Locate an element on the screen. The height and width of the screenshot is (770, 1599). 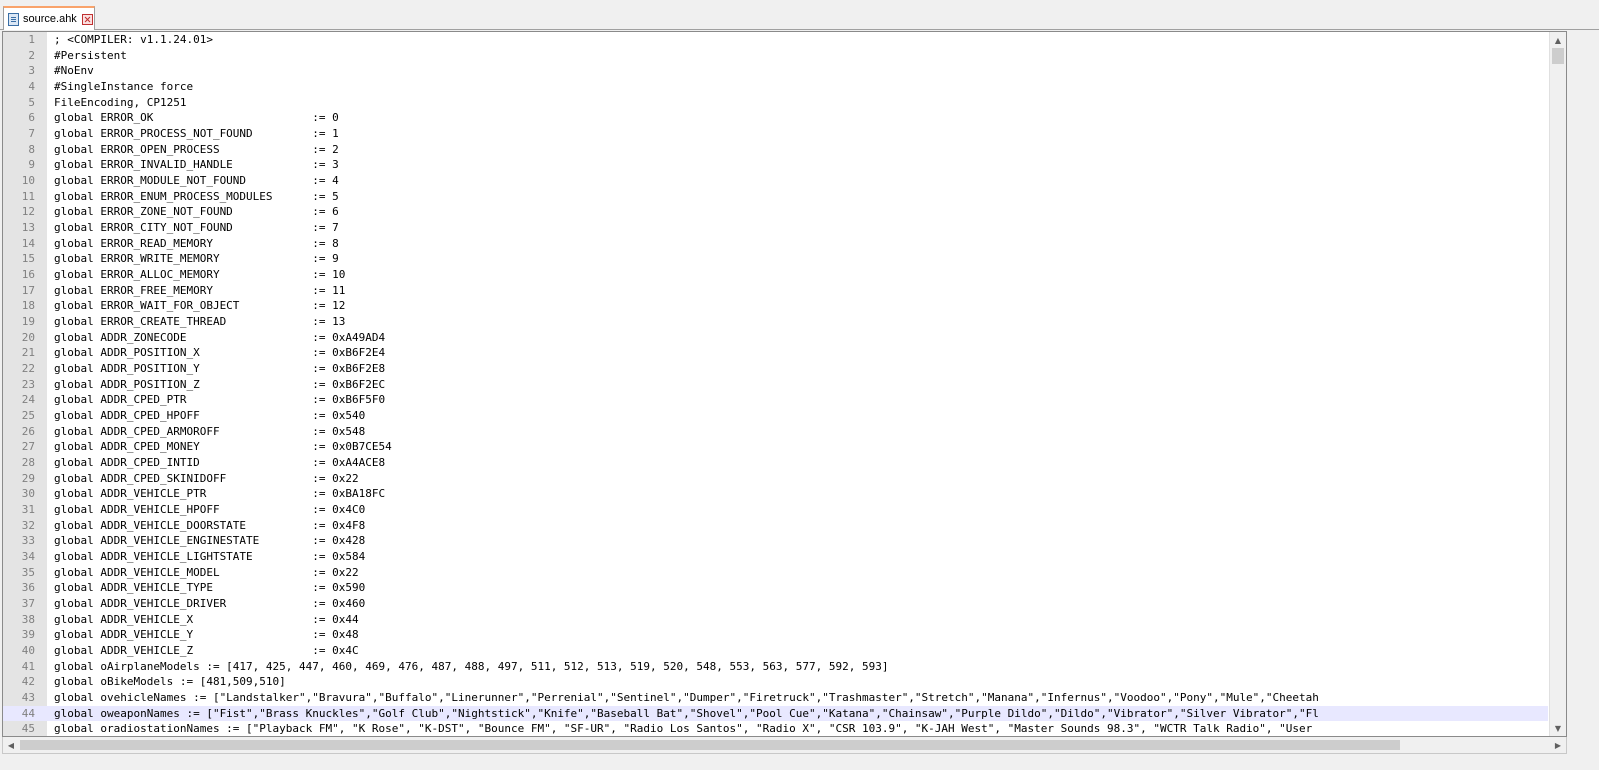
code-line: 42 global oBikeModels := [481,509,510] is located at coordinates (775, 682).